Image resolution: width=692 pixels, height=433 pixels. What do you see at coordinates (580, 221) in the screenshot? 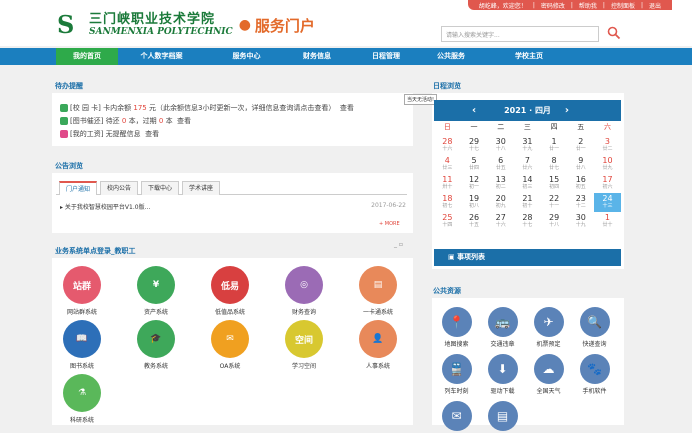
I see `calendar-day: 30 十九` at bounding box center [580, 221].